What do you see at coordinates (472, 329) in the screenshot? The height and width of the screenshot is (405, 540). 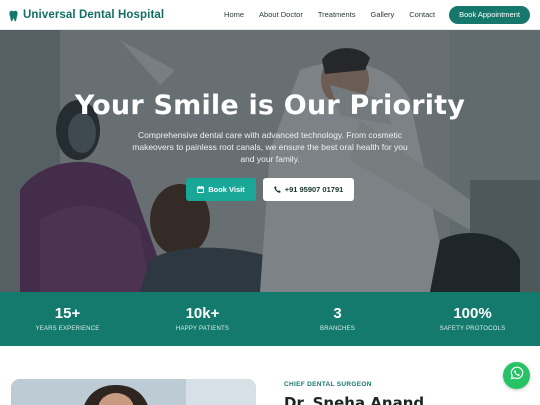 I see `stat-label: SAFETY PROTOCOLS` at bounding box center [472, 329].